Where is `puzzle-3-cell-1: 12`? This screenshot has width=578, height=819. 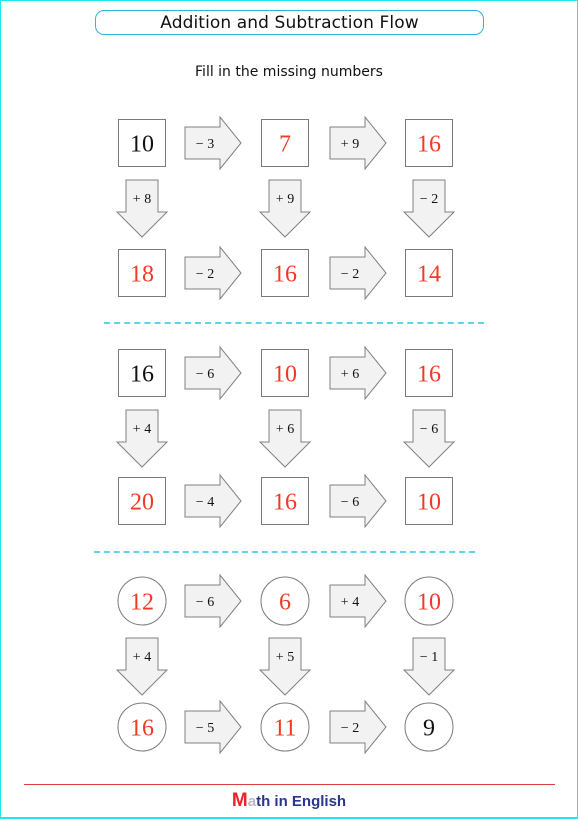
puzzle-3-cell-1: 12 is located at coordinates (142, 601).